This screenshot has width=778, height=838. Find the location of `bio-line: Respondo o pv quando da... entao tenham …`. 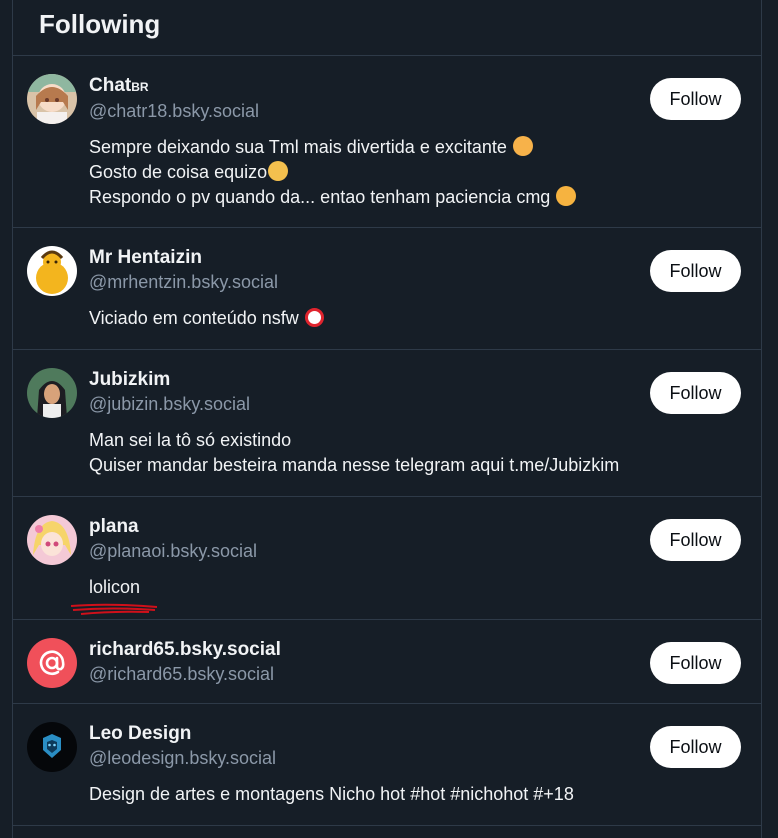

bio-line: Respondo o pv quando da... entao tenham … is located at coordinates (415, 197).